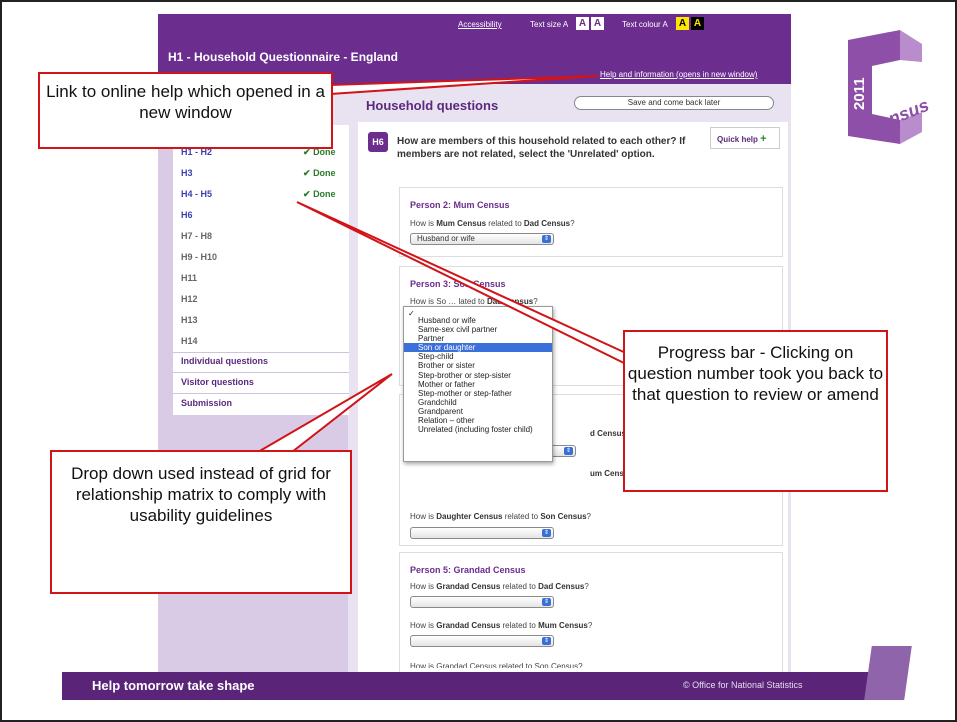 The height and width of the screenshot is (722, 957). What do you see at coordinates (187, 215) in the screenshot?
I see `nav-item-h6: H6` at bounding box center [187, 215].